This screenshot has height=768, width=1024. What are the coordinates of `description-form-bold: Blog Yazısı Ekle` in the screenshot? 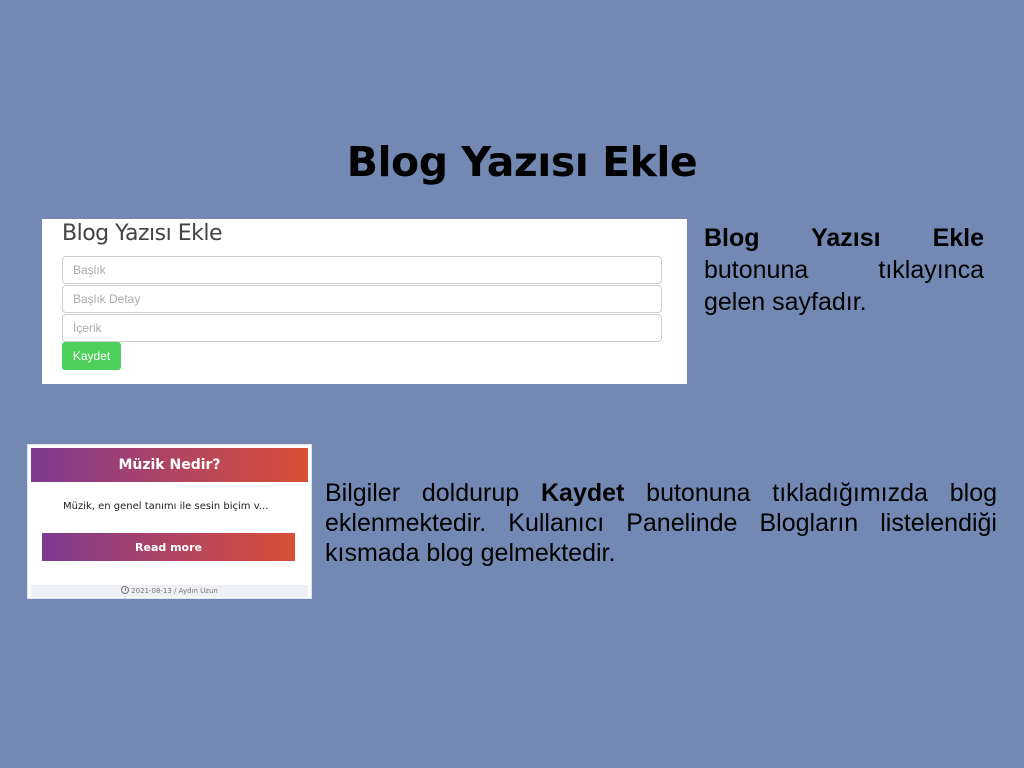 It's located at (844, 238).